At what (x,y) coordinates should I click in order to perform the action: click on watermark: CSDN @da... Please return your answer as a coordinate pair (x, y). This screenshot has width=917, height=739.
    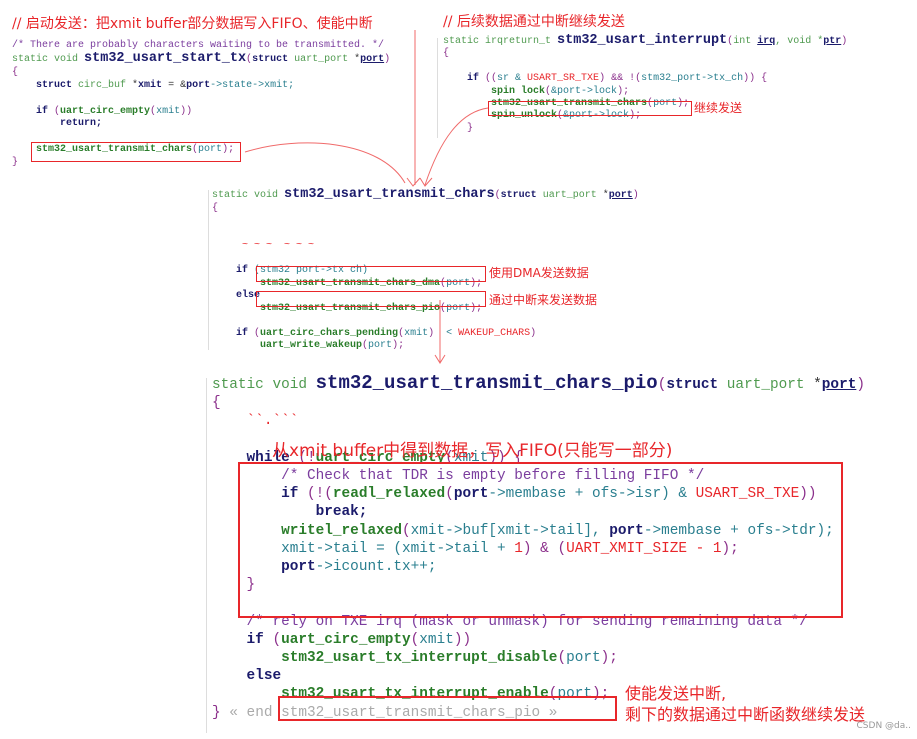
    Looking at the image, I should click on (883, 726).